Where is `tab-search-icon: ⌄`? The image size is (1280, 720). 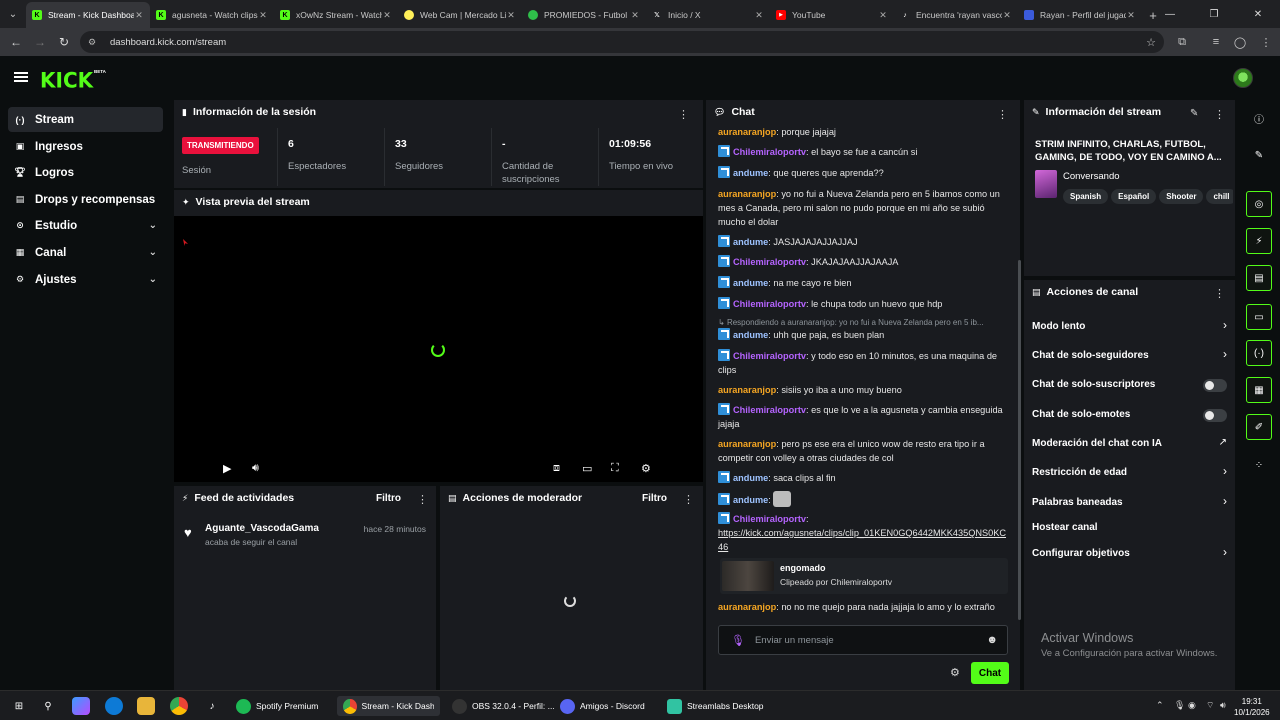
tab-search-icon: ⌄ is located at coordinates (13, 14).